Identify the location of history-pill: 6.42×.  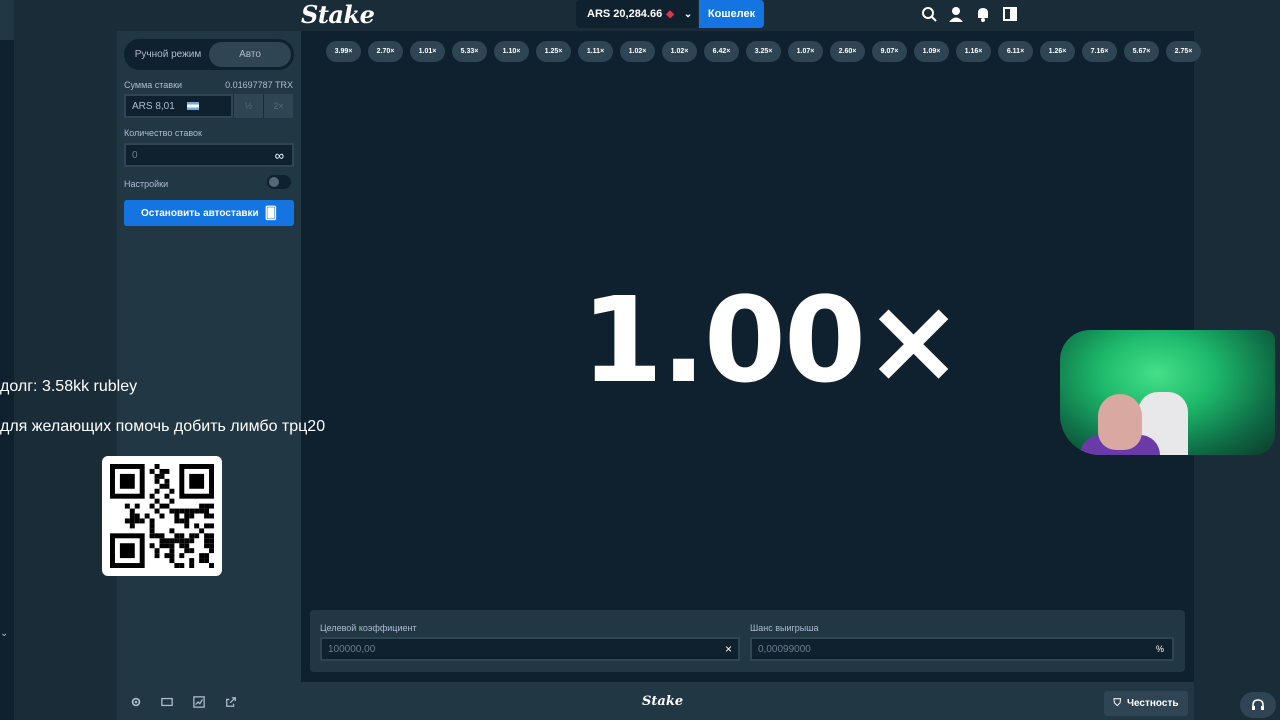
(721, 51).